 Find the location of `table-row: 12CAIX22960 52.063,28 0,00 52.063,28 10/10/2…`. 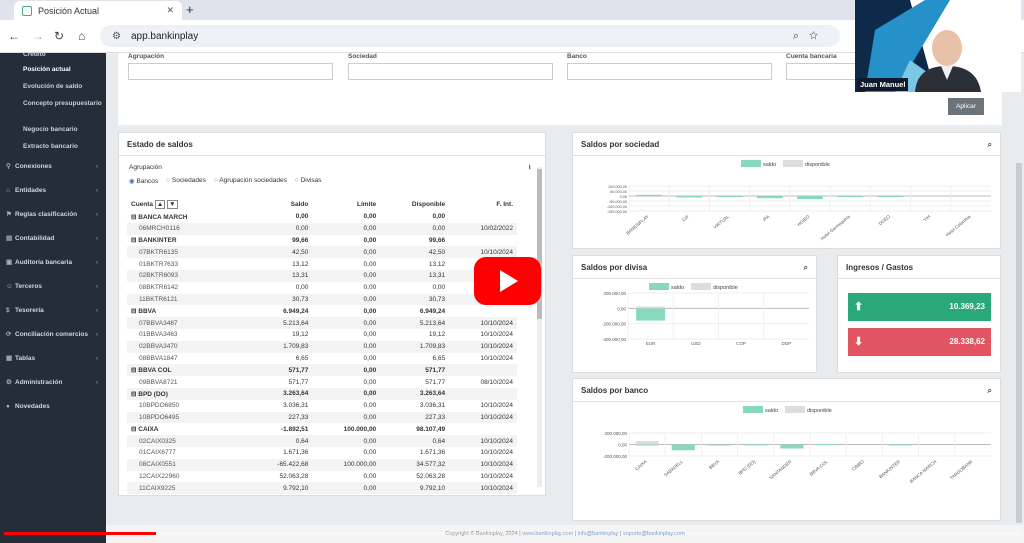

table-row: 12CAIX22960 52.063,28 0,00 52.063,28 10/10/2… is located at coordinates (322, 477).